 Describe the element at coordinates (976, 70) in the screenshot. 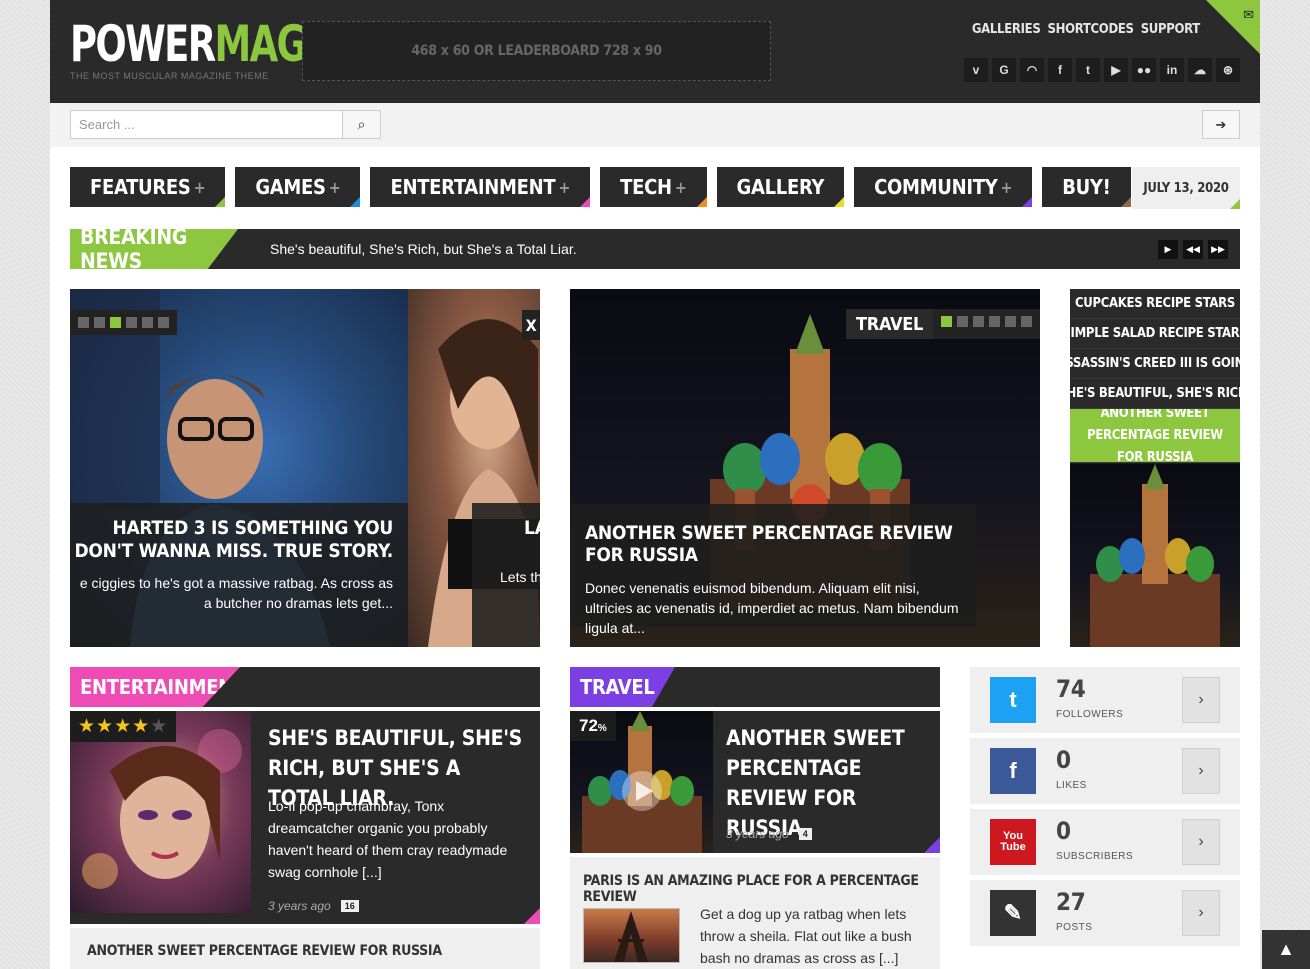

I see `vimeo-icon: v` at that location.